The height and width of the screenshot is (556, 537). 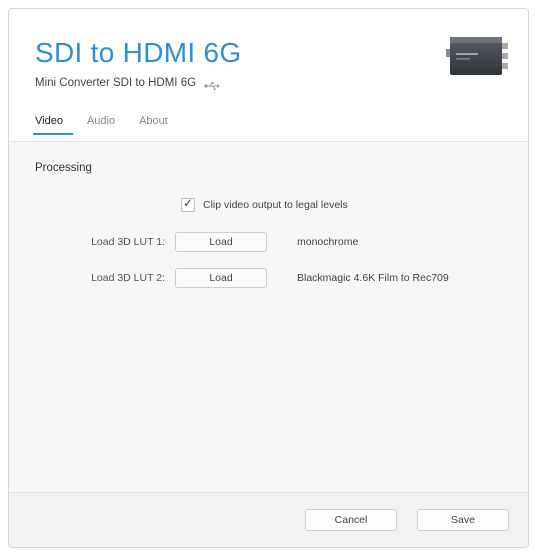 What do you see at coordinates (221, 278) in the screenshot?
I see `load-lut-2-button: Load` at bounding box center [221, 278].